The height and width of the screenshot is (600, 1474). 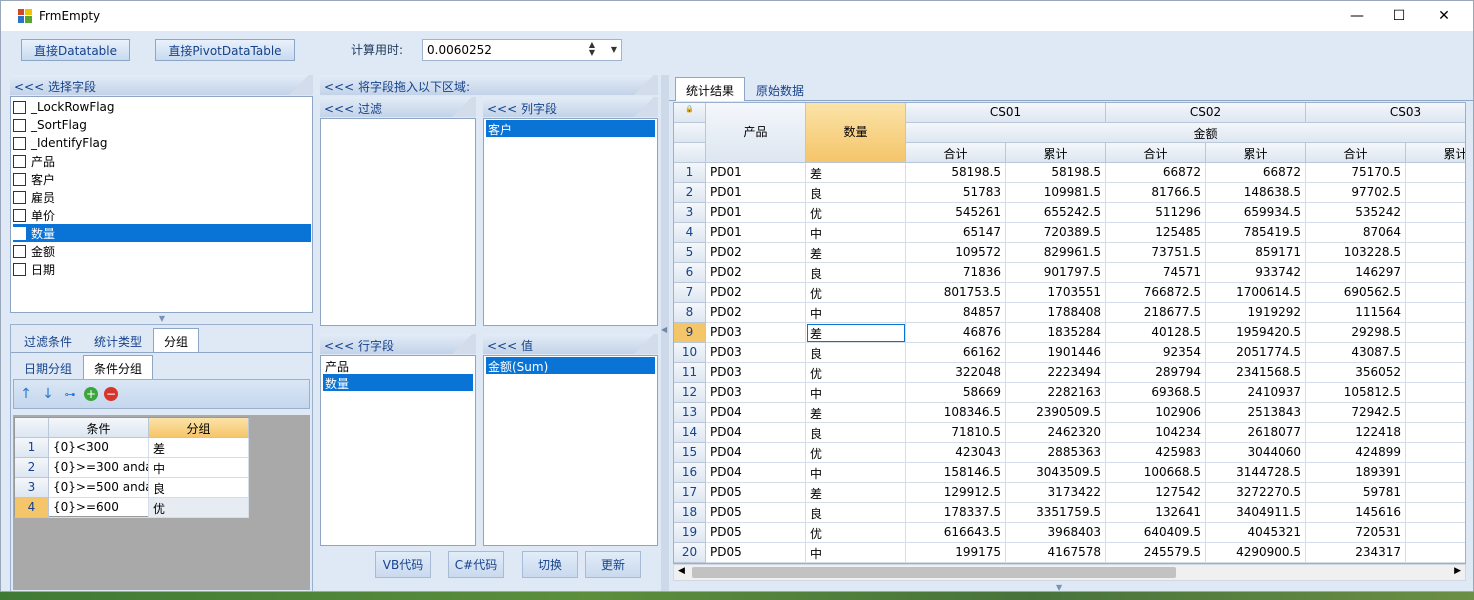 I want to click on row-number: 9, so click(x=690, y=333).